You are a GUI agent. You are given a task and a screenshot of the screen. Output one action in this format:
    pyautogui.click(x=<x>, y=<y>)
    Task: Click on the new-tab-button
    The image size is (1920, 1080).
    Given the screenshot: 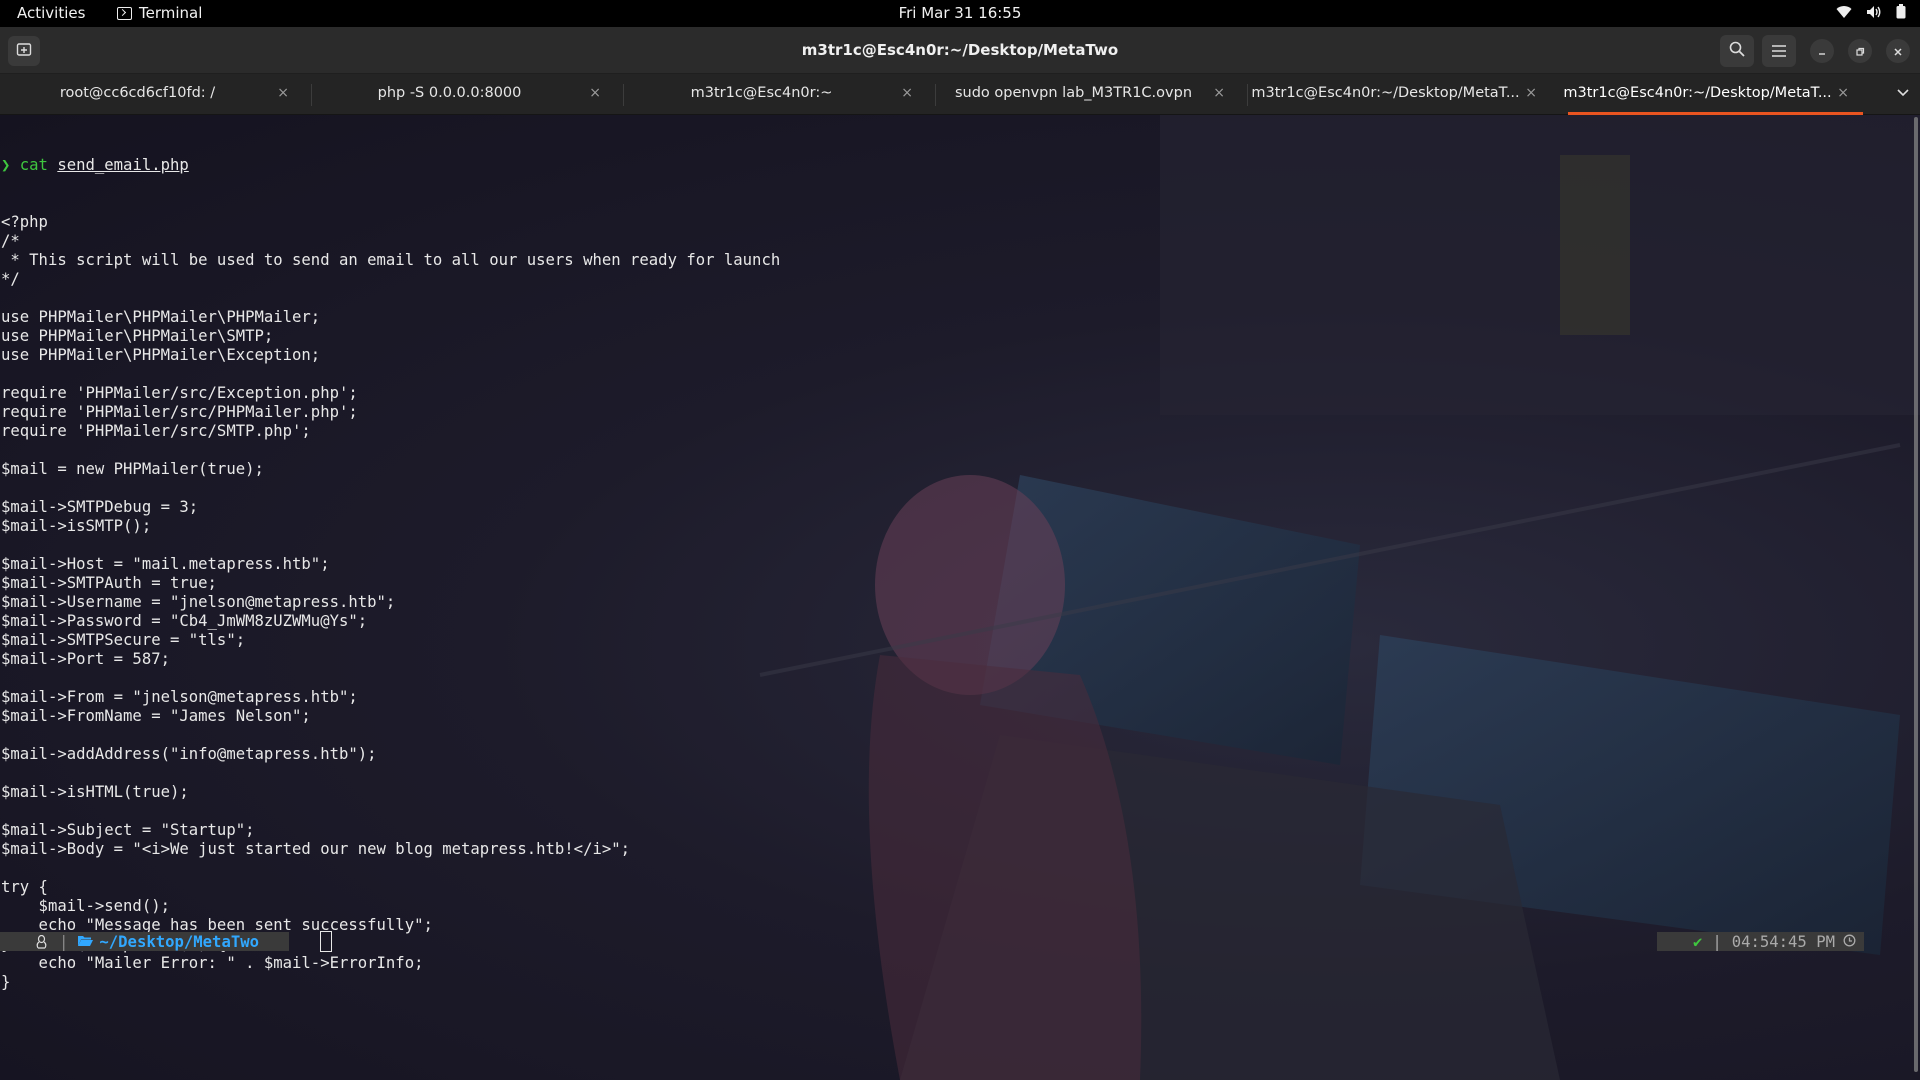 What is the action you would take?
    pyautogui.click(x=24, y=51)
    